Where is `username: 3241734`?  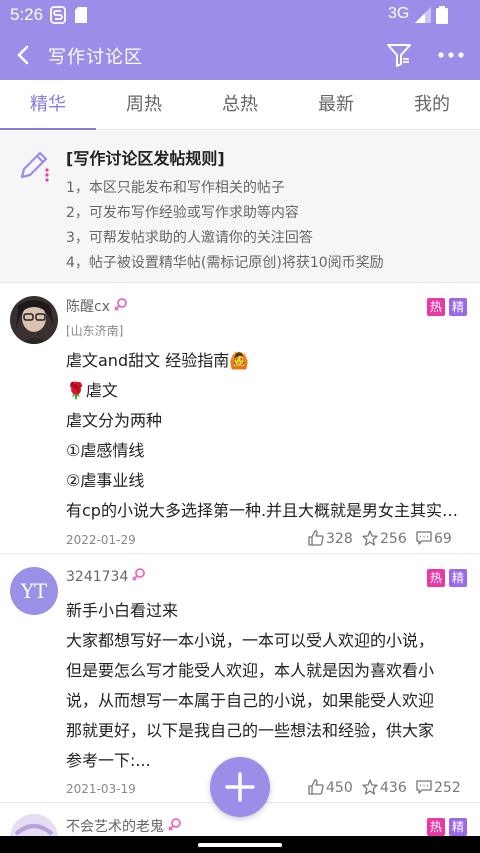
username: 3241734 is located at coordinates (106, 576).